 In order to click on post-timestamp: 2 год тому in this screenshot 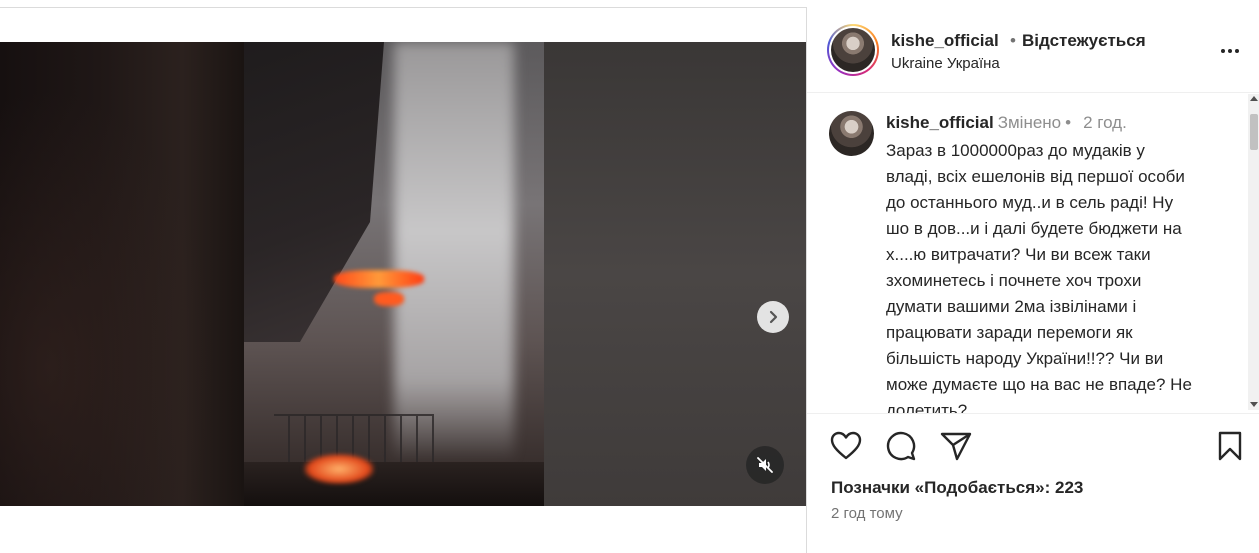, I will do `click(867, 513)`.